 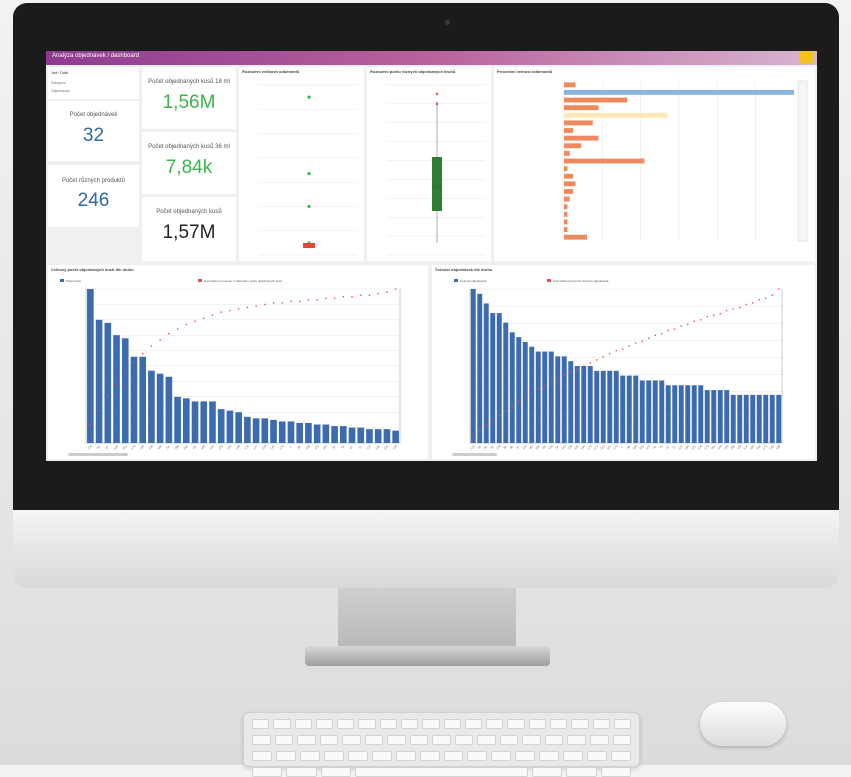 I want to click on filter-item: Objednávky, so click(x=60, y=91).